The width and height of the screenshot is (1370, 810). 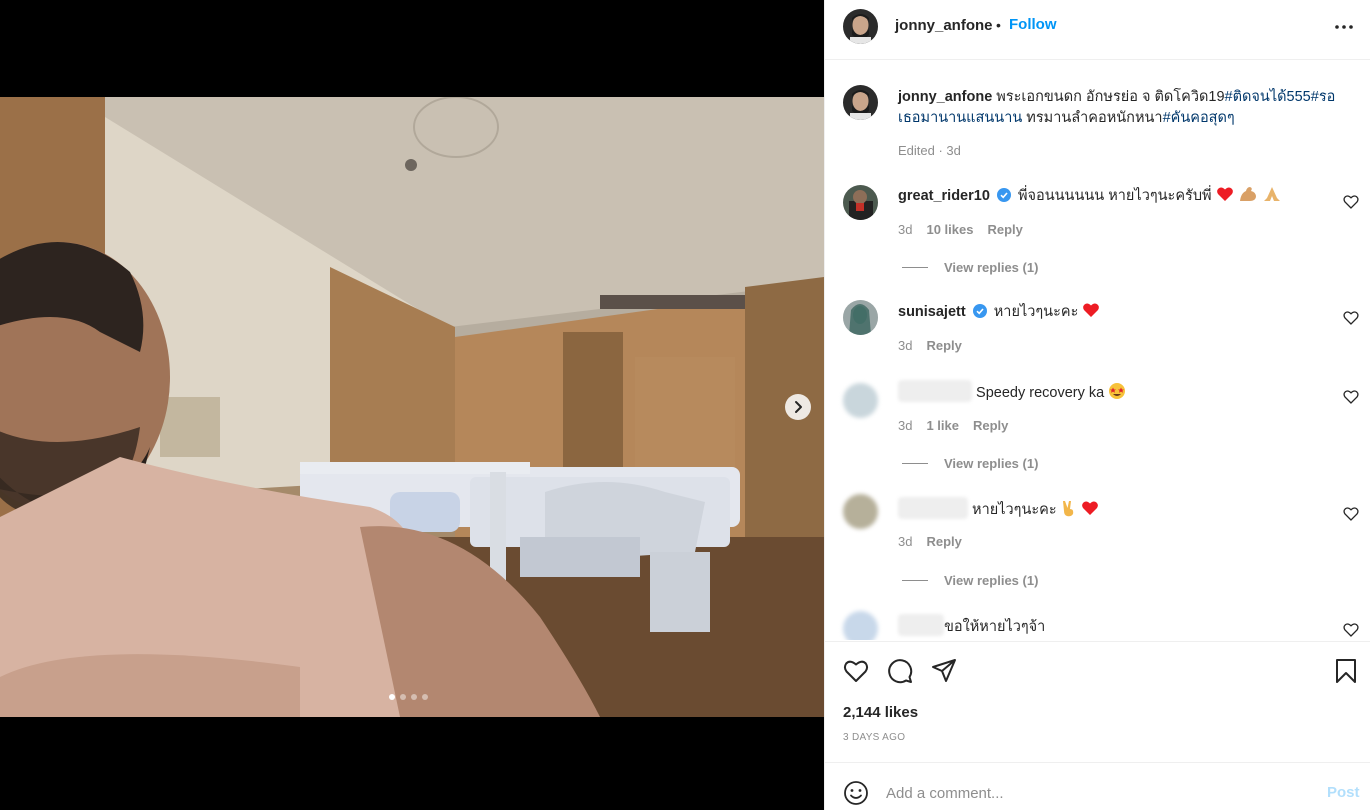 What do you see at coordinates (995, 627) in the screenshot?
I see `comment-body: ขอให้หายไวๆจ้า` at bounding box center [995, 627].